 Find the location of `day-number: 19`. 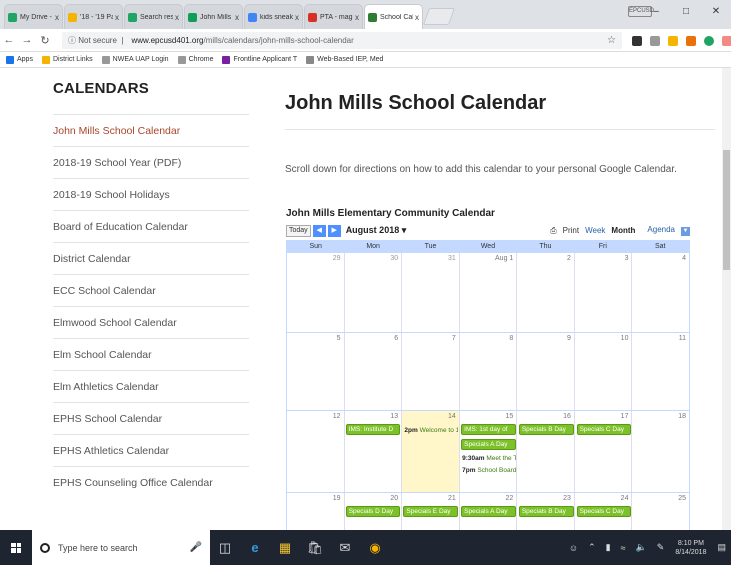

day-number: 19 is located at coordinates (337, 498).